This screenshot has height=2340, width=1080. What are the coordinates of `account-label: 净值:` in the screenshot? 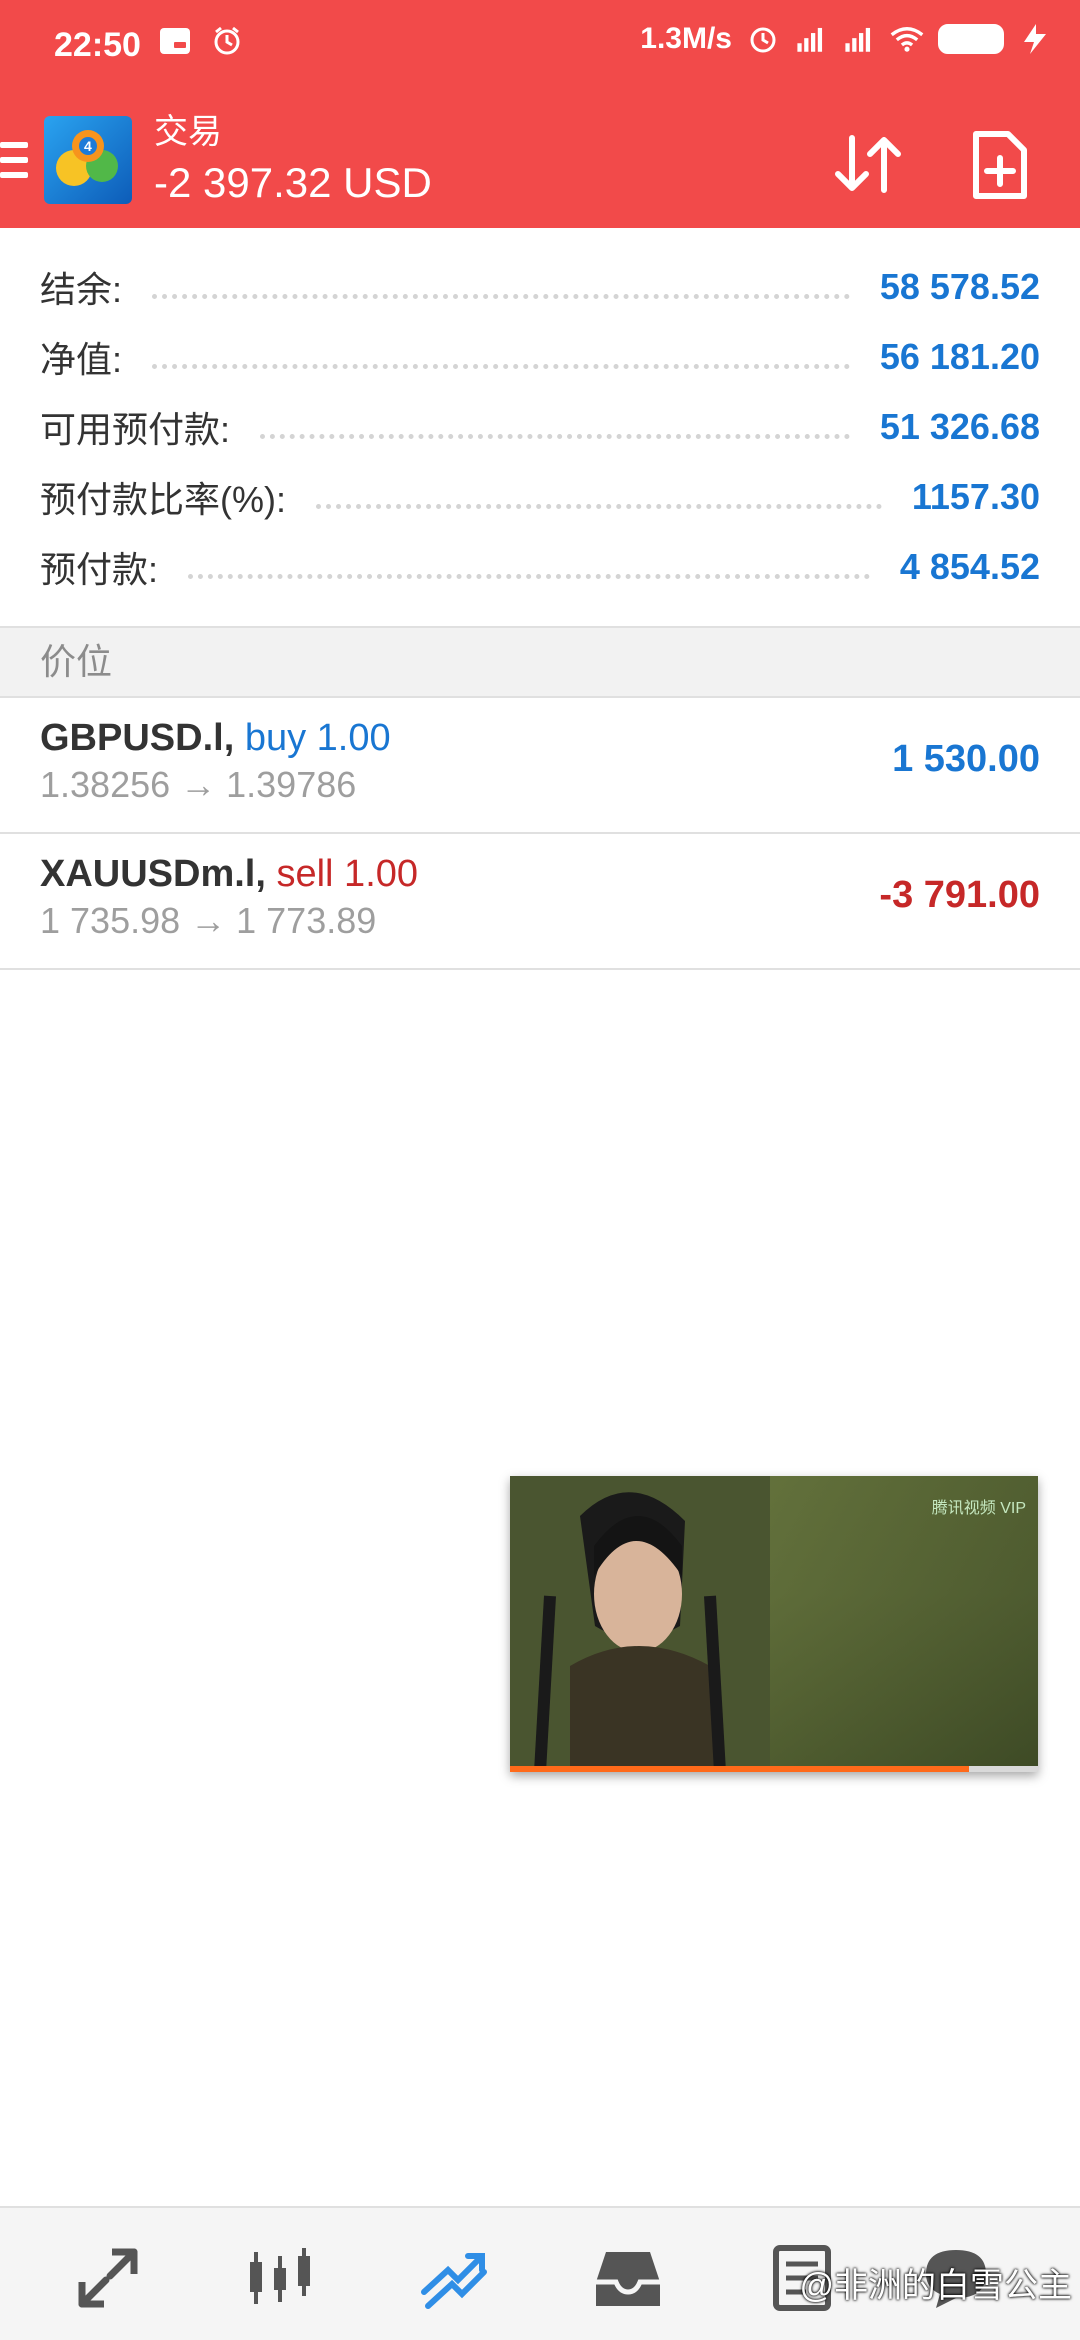 It's located at (81, 359).